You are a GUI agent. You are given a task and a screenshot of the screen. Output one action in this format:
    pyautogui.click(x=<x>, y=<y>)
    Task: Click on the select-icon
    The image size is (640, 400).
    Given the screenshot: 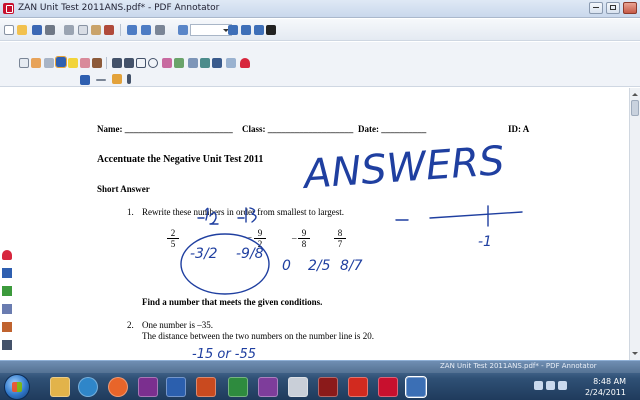 What is the action you would take?
    pyautogui.click(x=24, y=63)
    